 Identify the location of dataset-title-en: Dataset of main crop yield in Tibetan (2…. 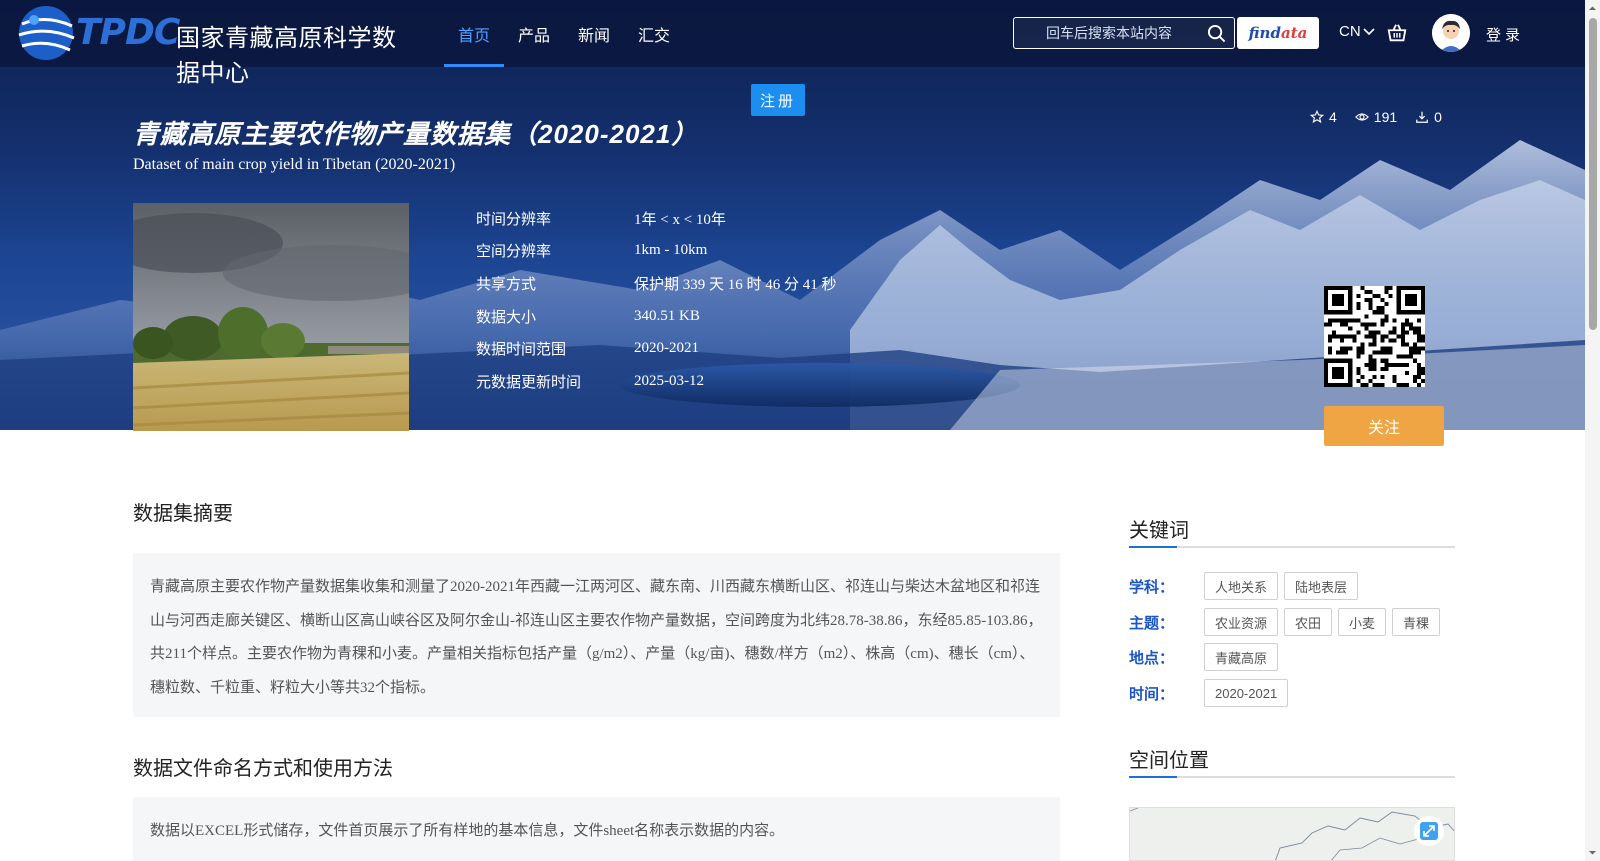
(294, 164).